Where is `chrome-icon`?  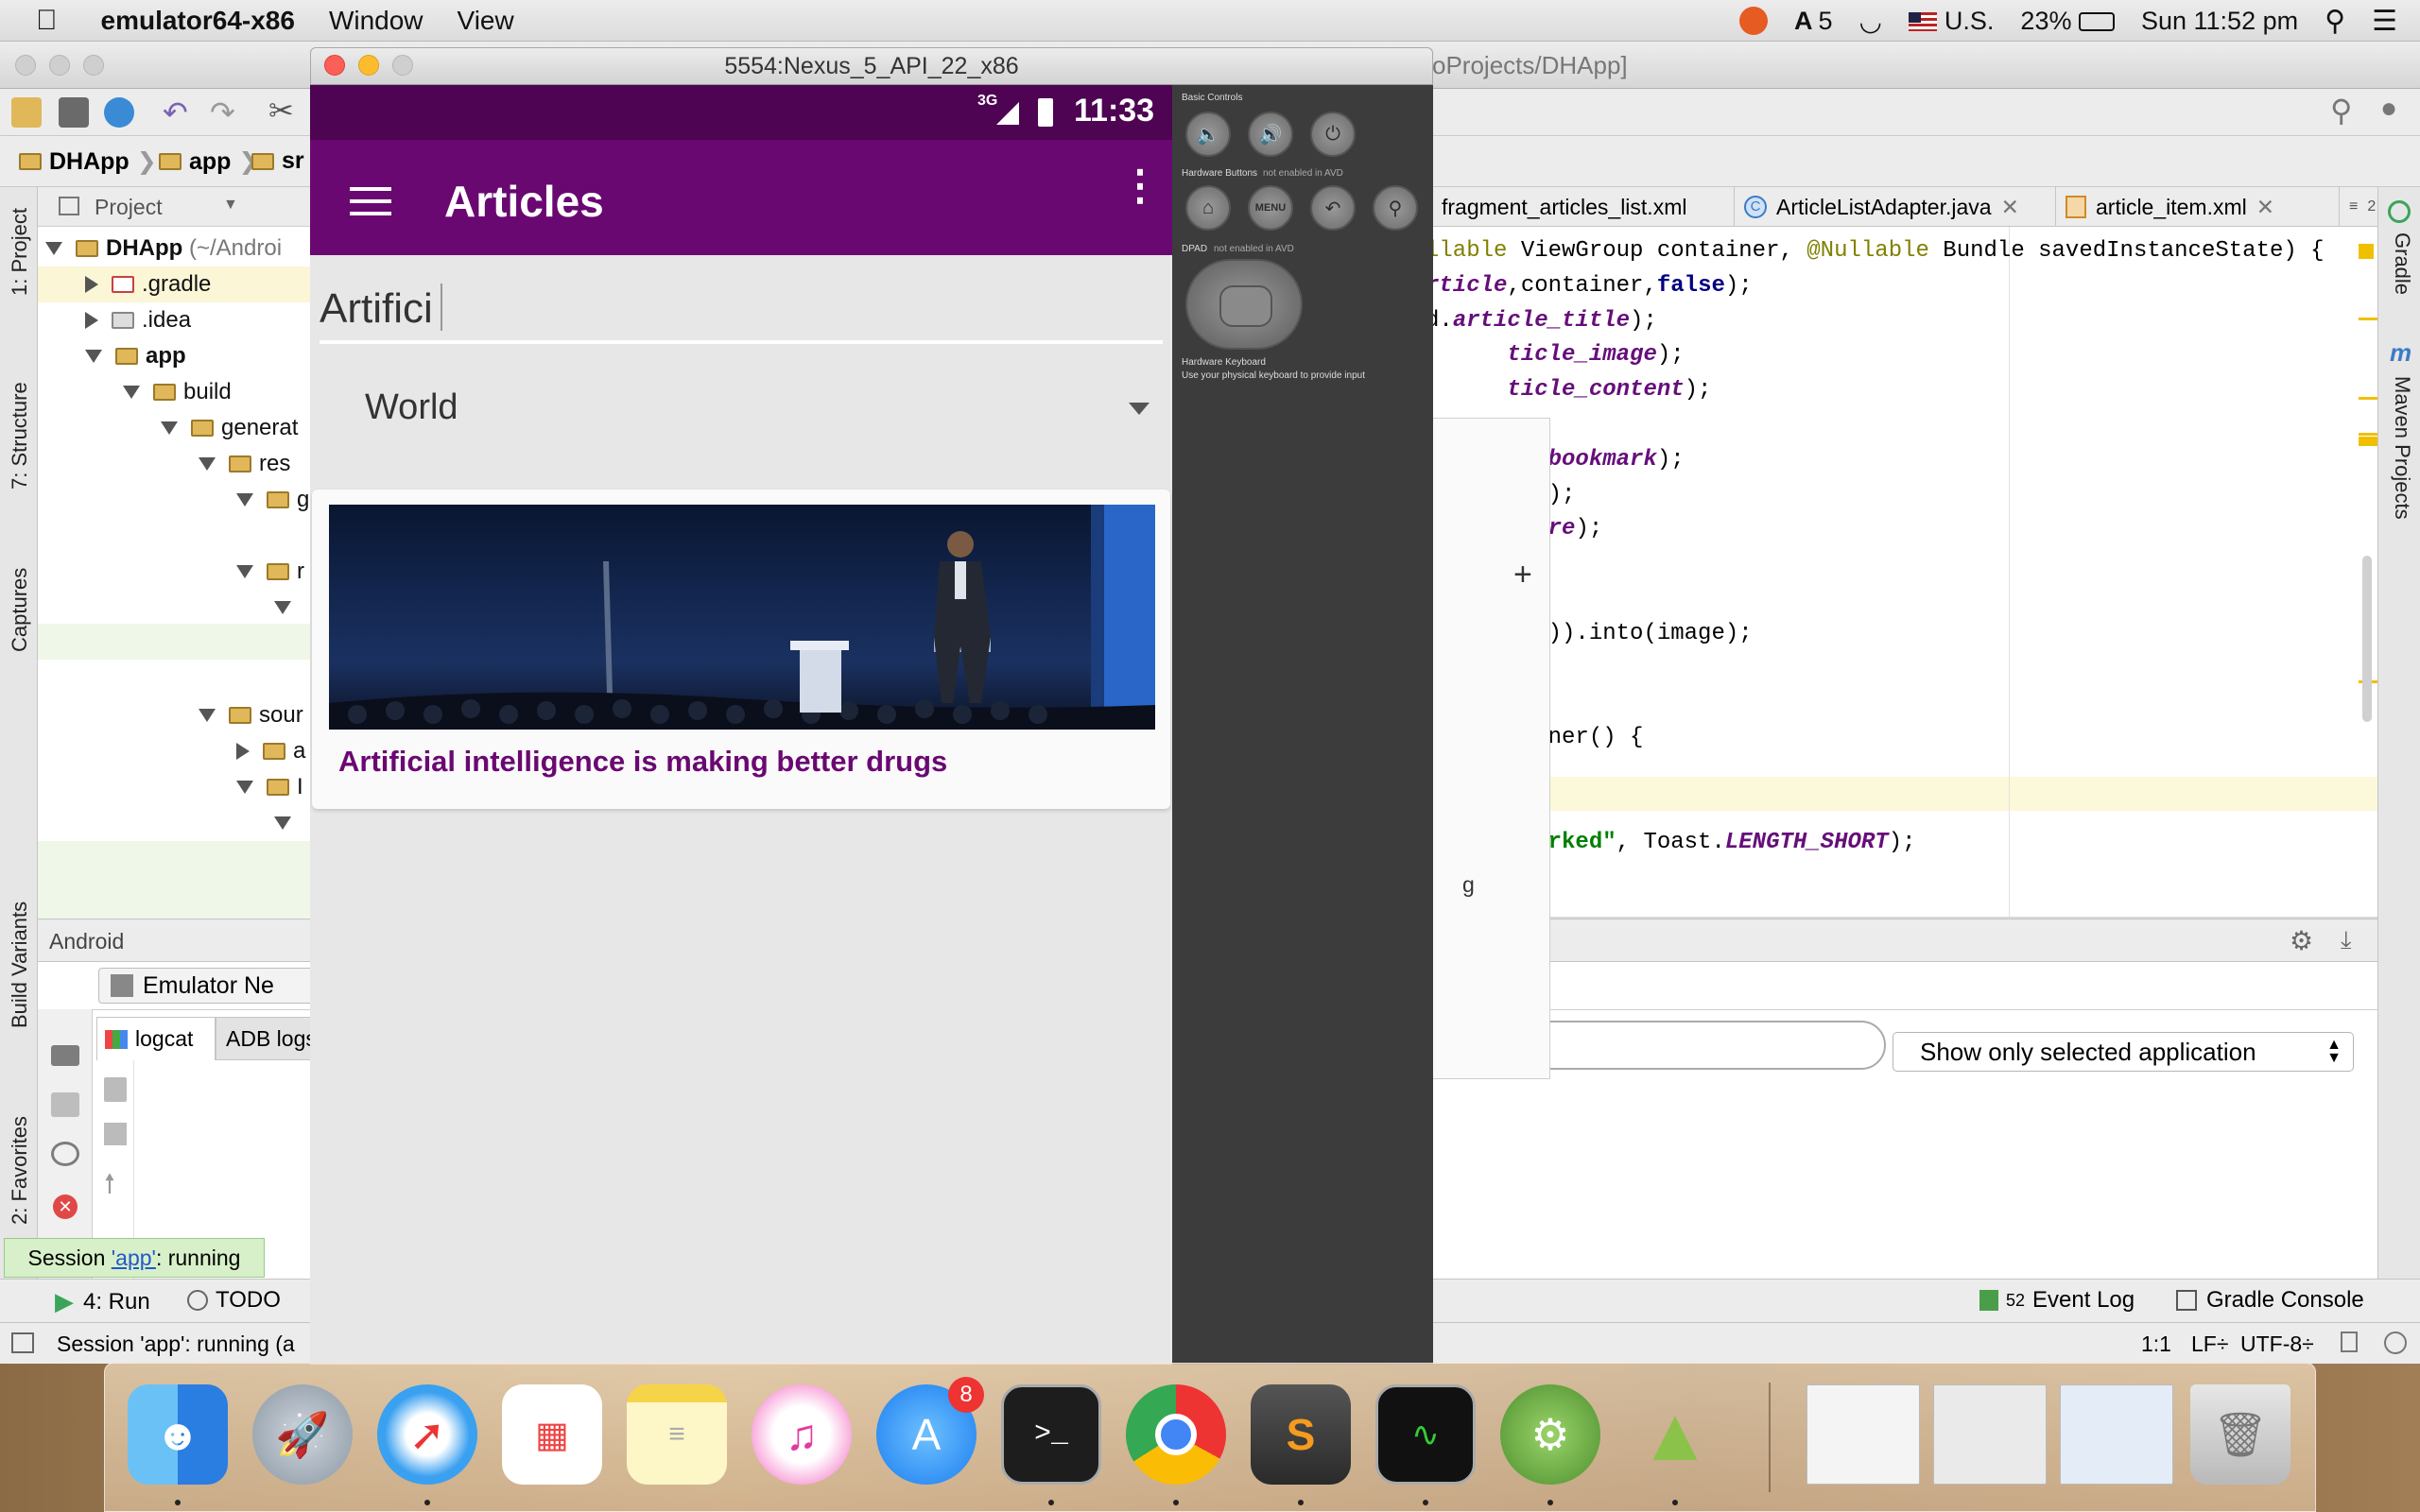
chrome-icon is located at coordinates (1176, 1434).